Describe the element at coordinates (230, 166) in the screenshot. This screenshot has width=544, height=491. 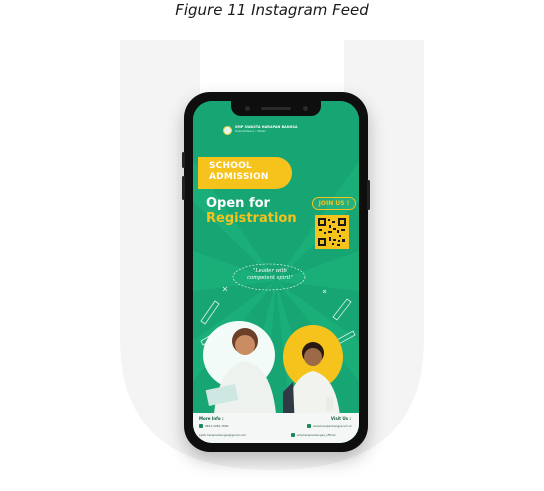
I see `admission-line-1: SCHOOL` at that location.